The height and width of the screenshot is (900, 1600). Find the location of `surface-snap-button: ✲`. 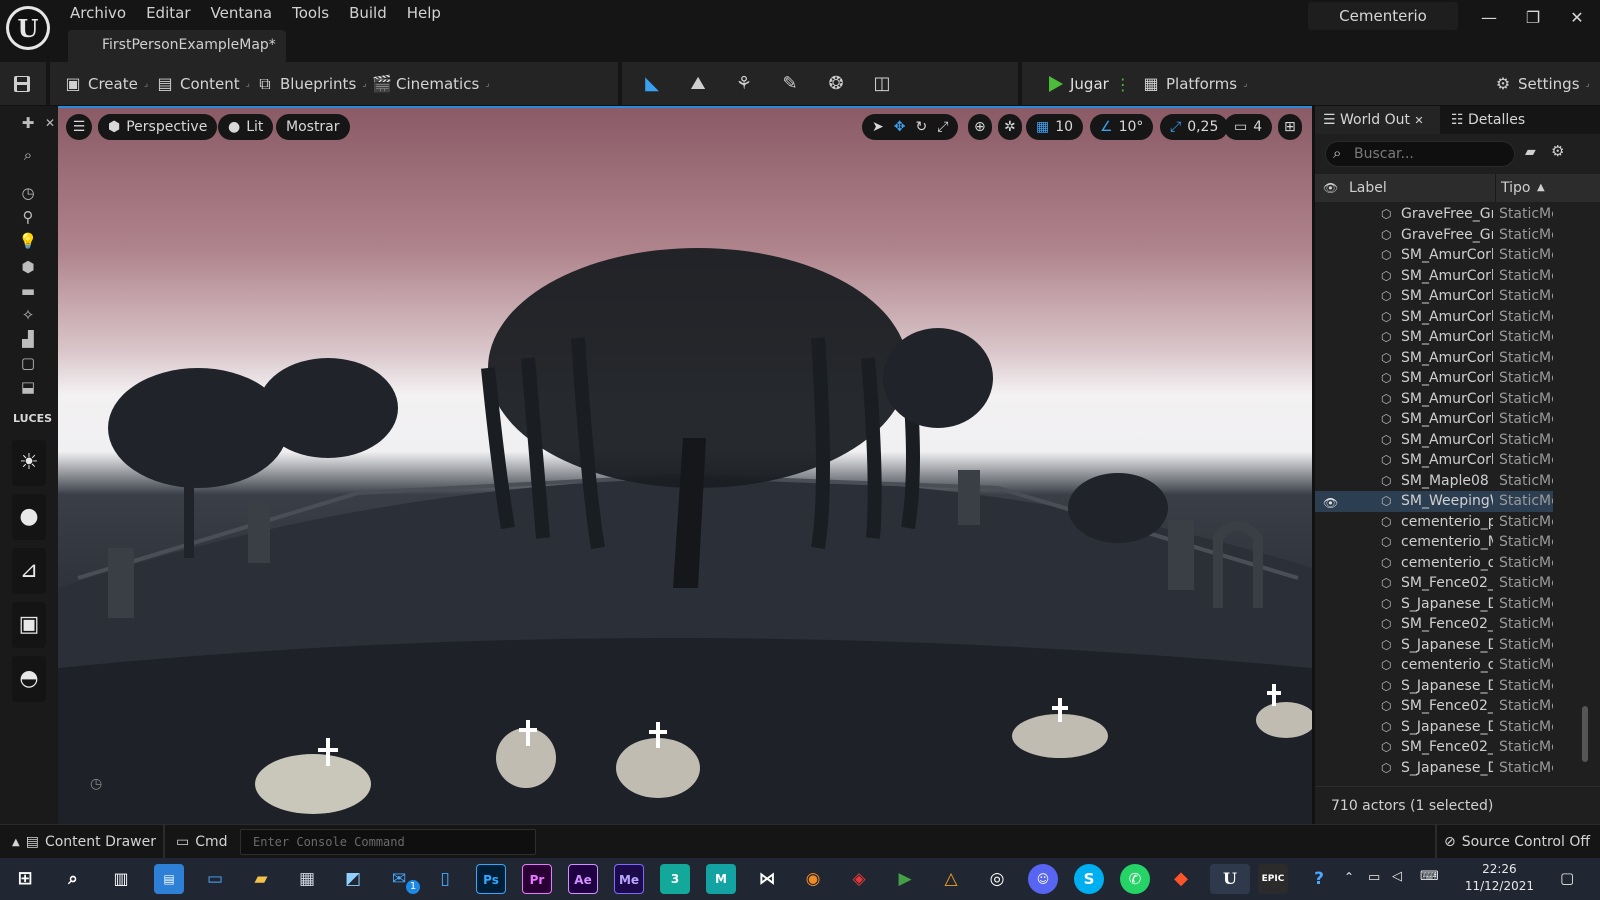

surface-snap-button: ✲ is located at coordinates (1010, 127).